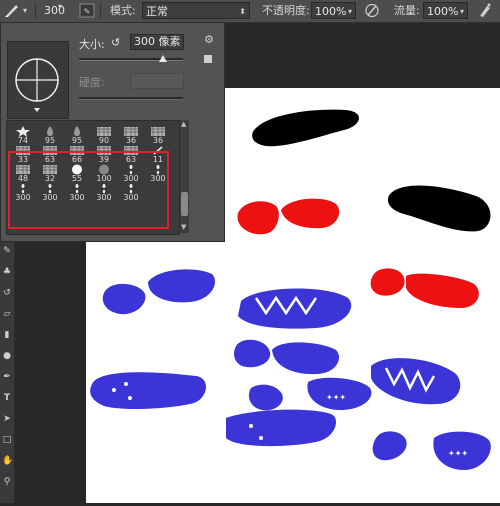  What do you see at coordinates (310, 394) in the screenshot?
I see `blue-footprint-6: ✦✦✦` at bounding box center [310, 394].